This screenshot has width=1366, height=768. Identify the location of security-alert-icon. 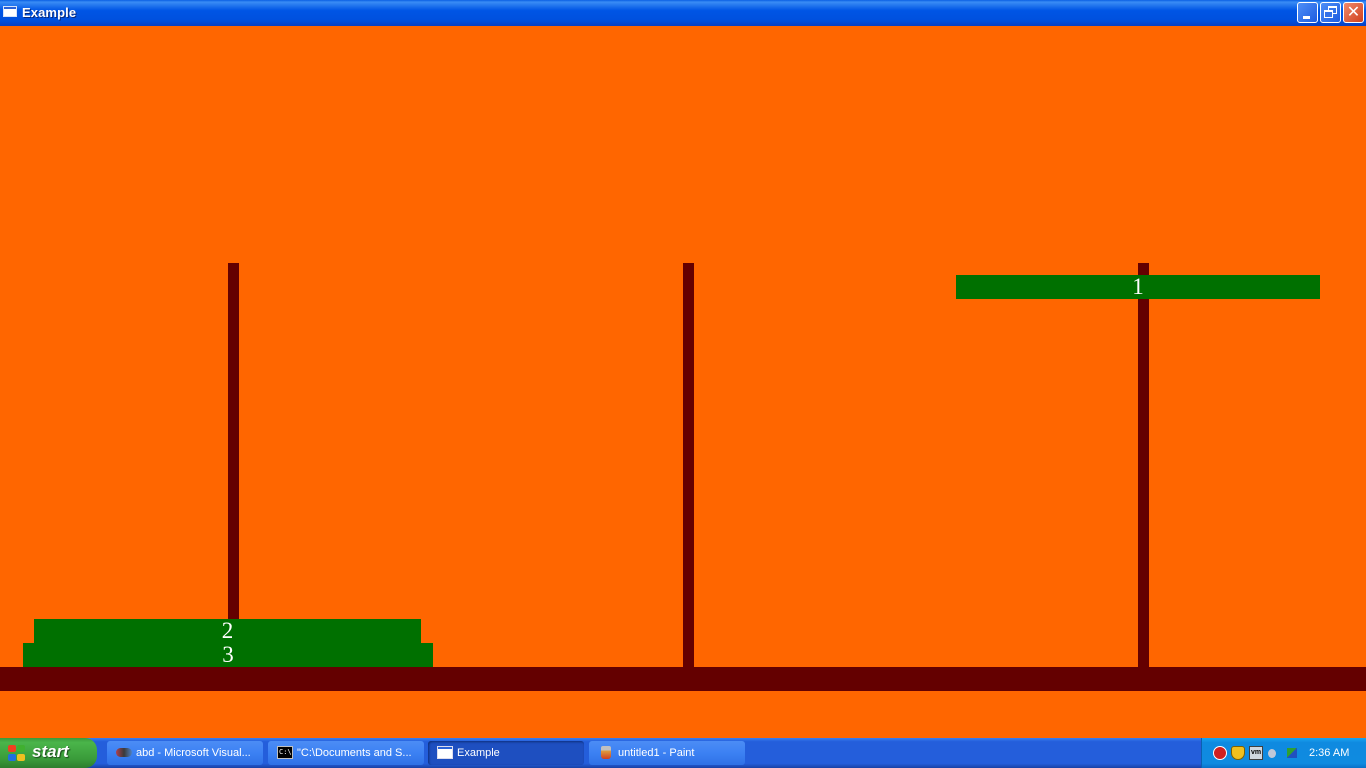
(1220, 753).